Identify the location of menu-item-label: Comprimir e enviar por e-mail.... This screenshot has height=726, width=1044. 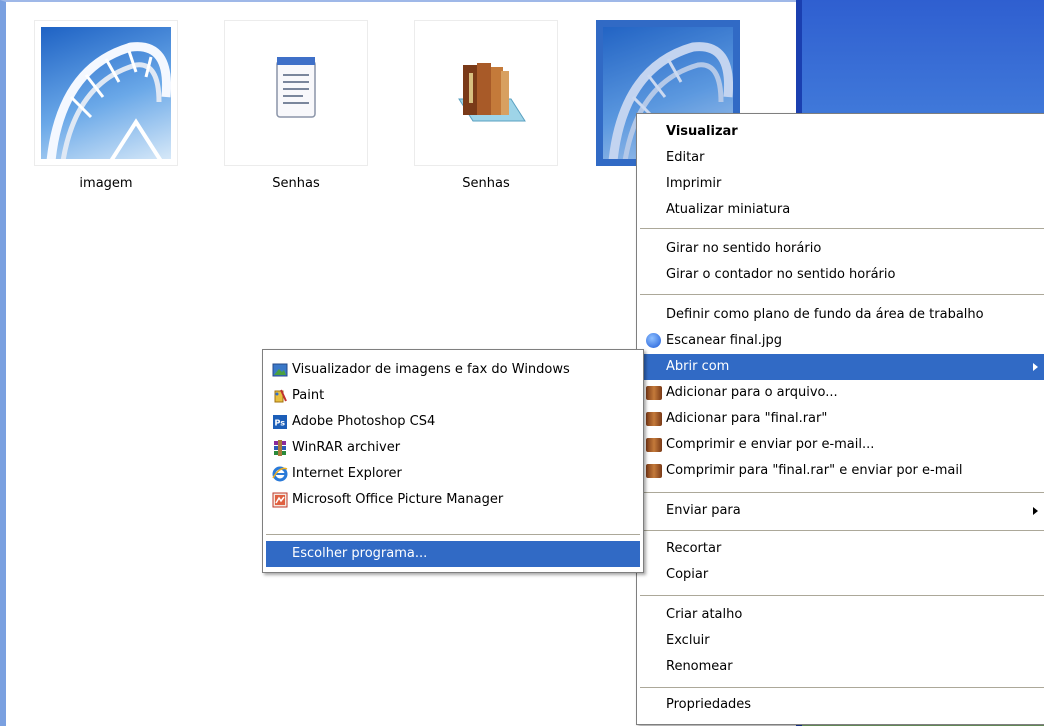
(770, 444).